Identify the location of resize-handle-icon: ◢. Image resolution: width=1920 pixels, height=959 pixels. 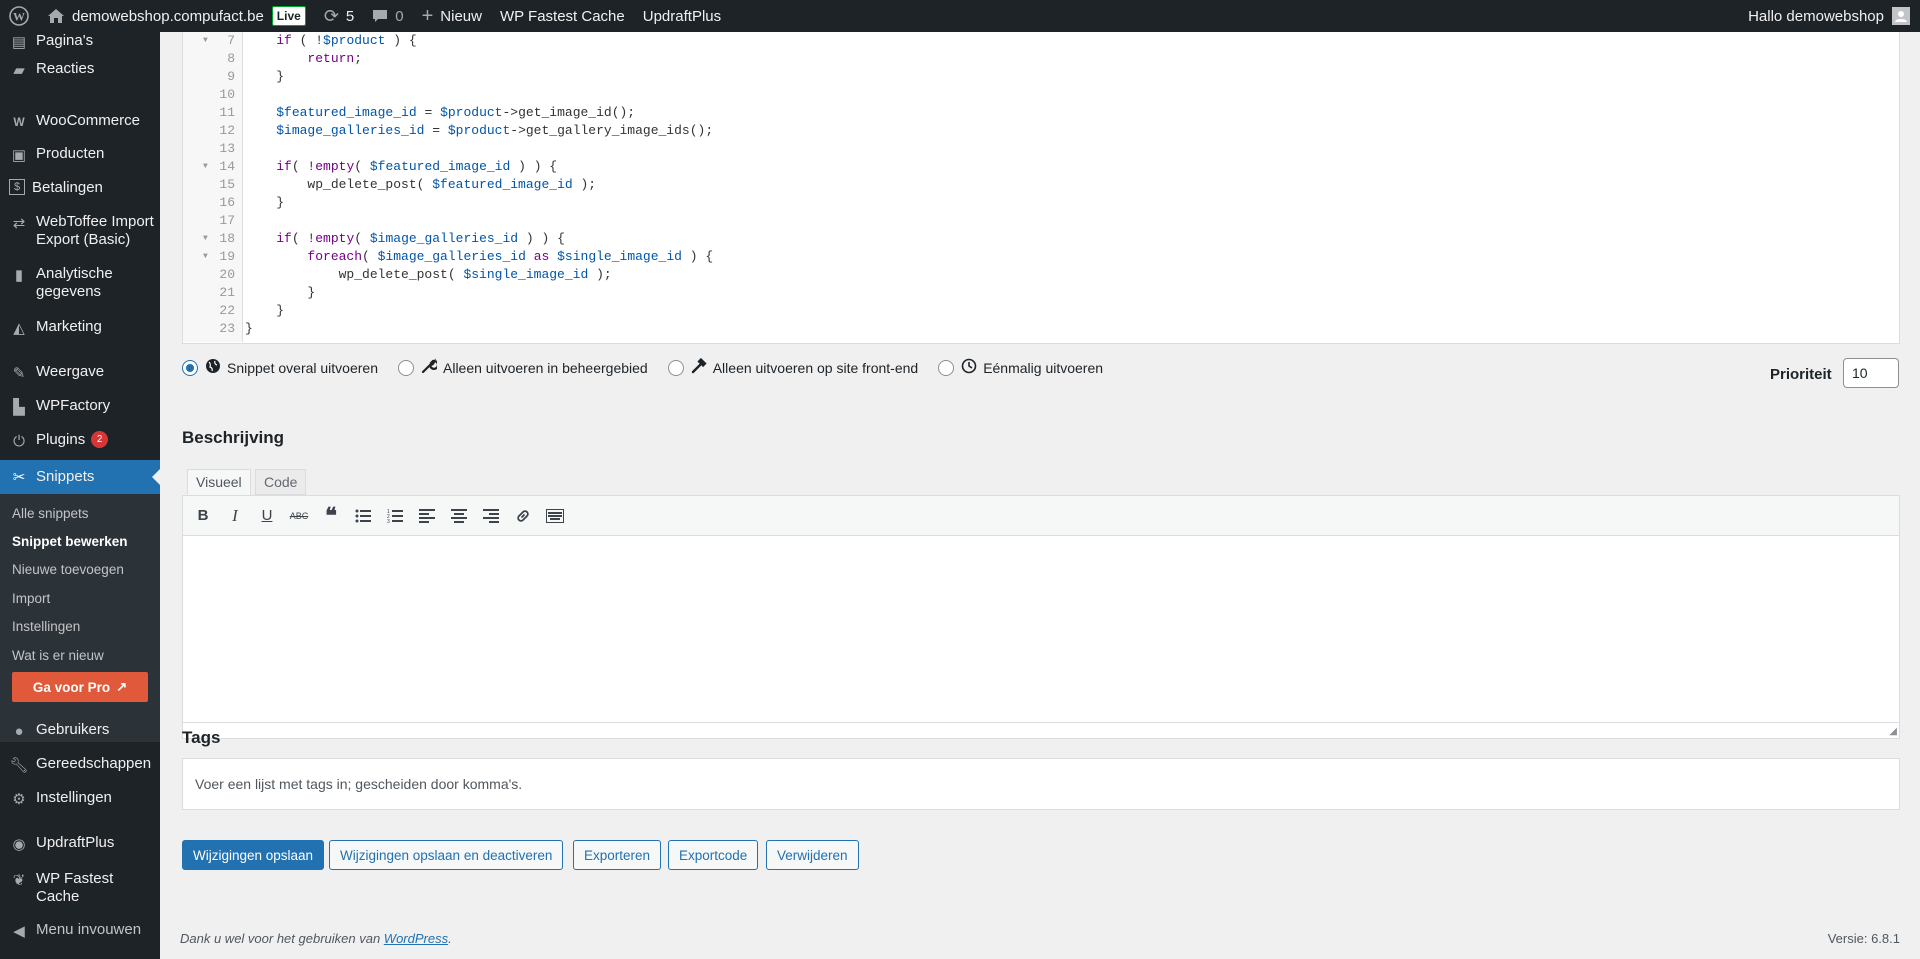
(1893, 731).